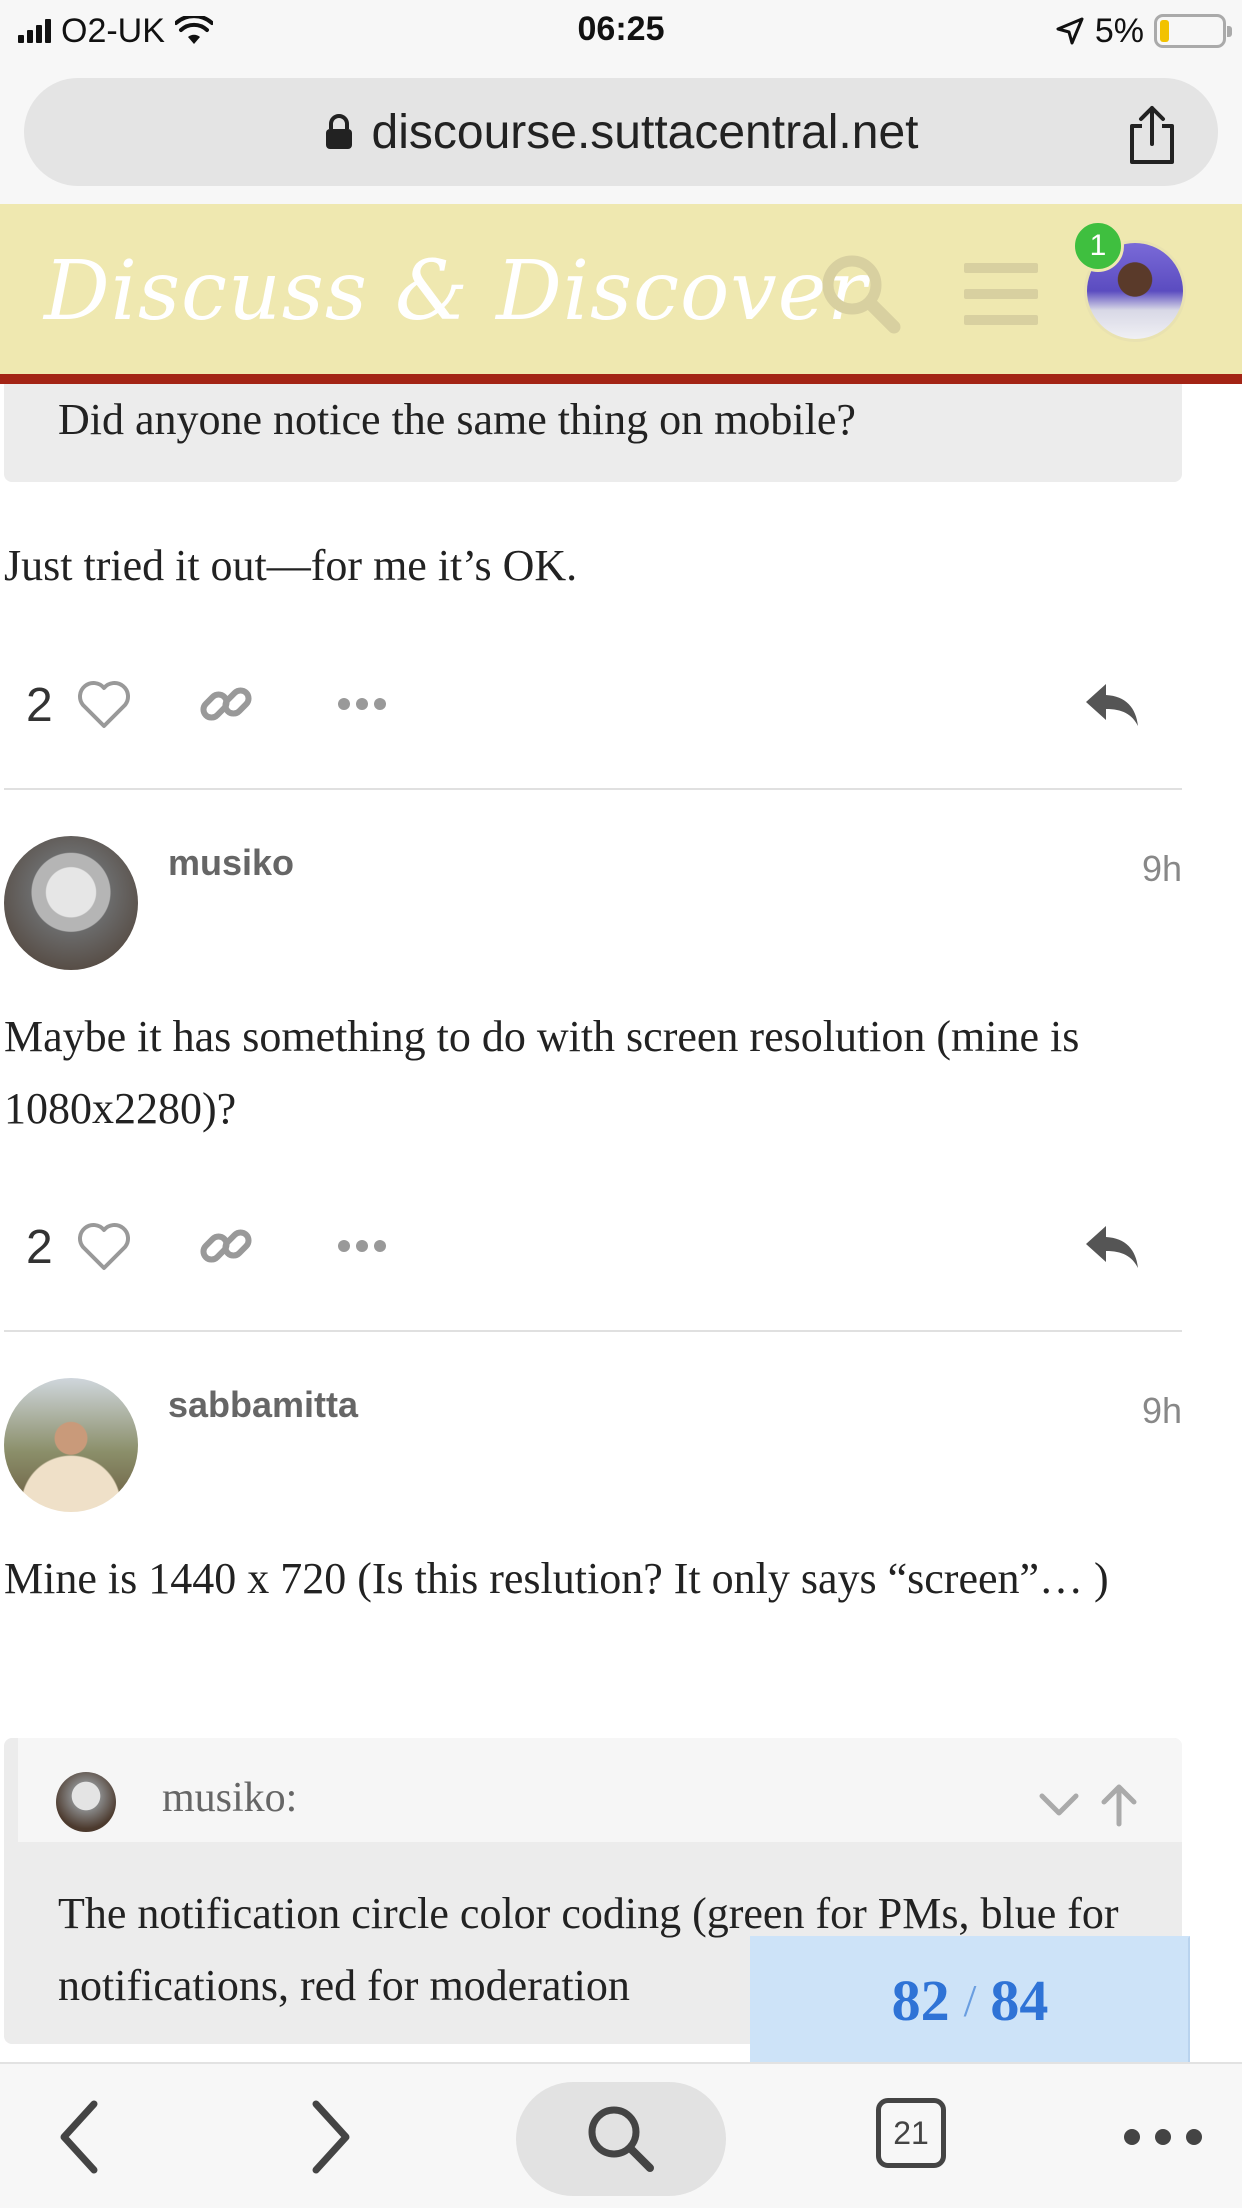 The image size is (1242, 2208). What do you see at coordinates (1059, 1805) in the screenshot?
I see `chevron-down-icon` at bounding box center [1059, 1805].